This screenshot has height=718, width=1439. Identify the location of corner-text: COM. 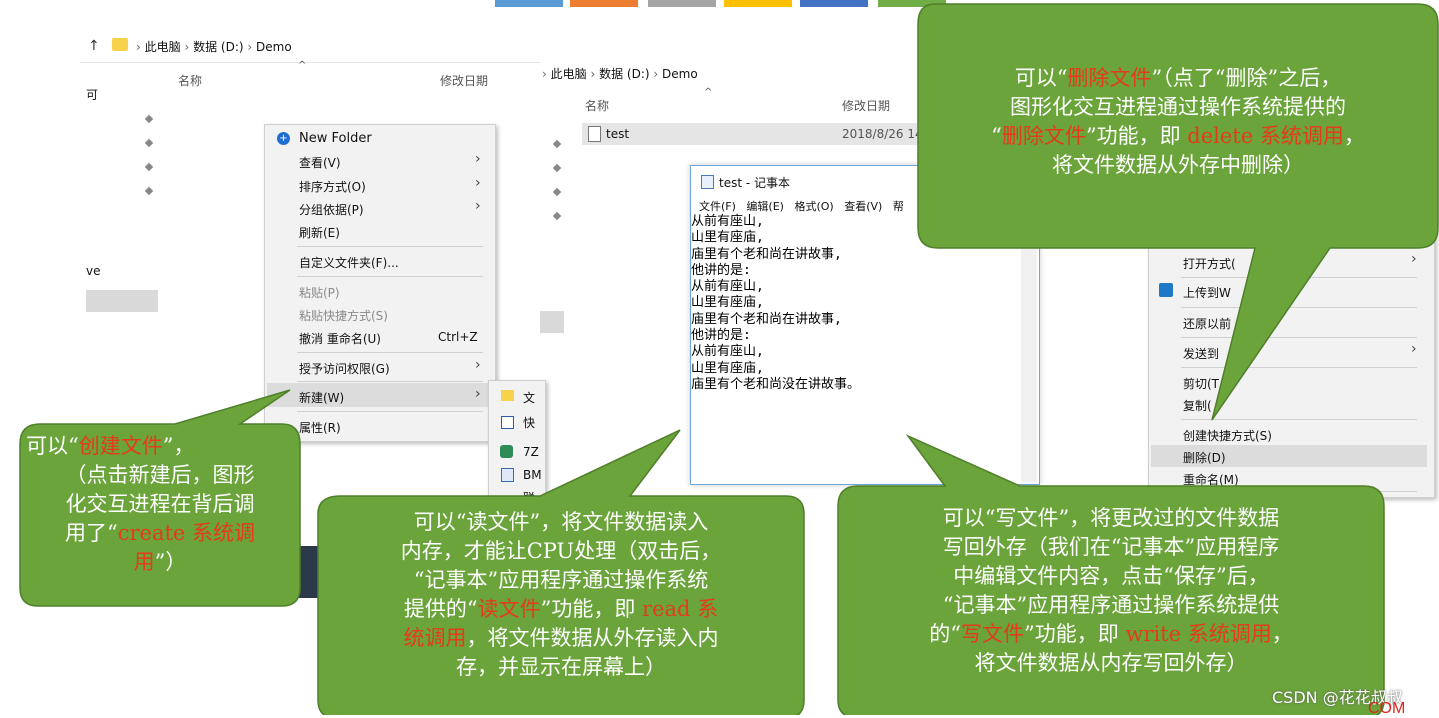
(1387, 708).